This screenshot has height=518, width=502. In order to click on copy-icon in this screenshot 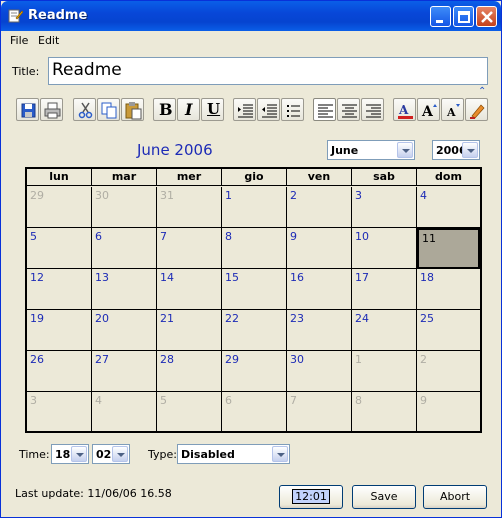, I will do `click(109, 110)`.